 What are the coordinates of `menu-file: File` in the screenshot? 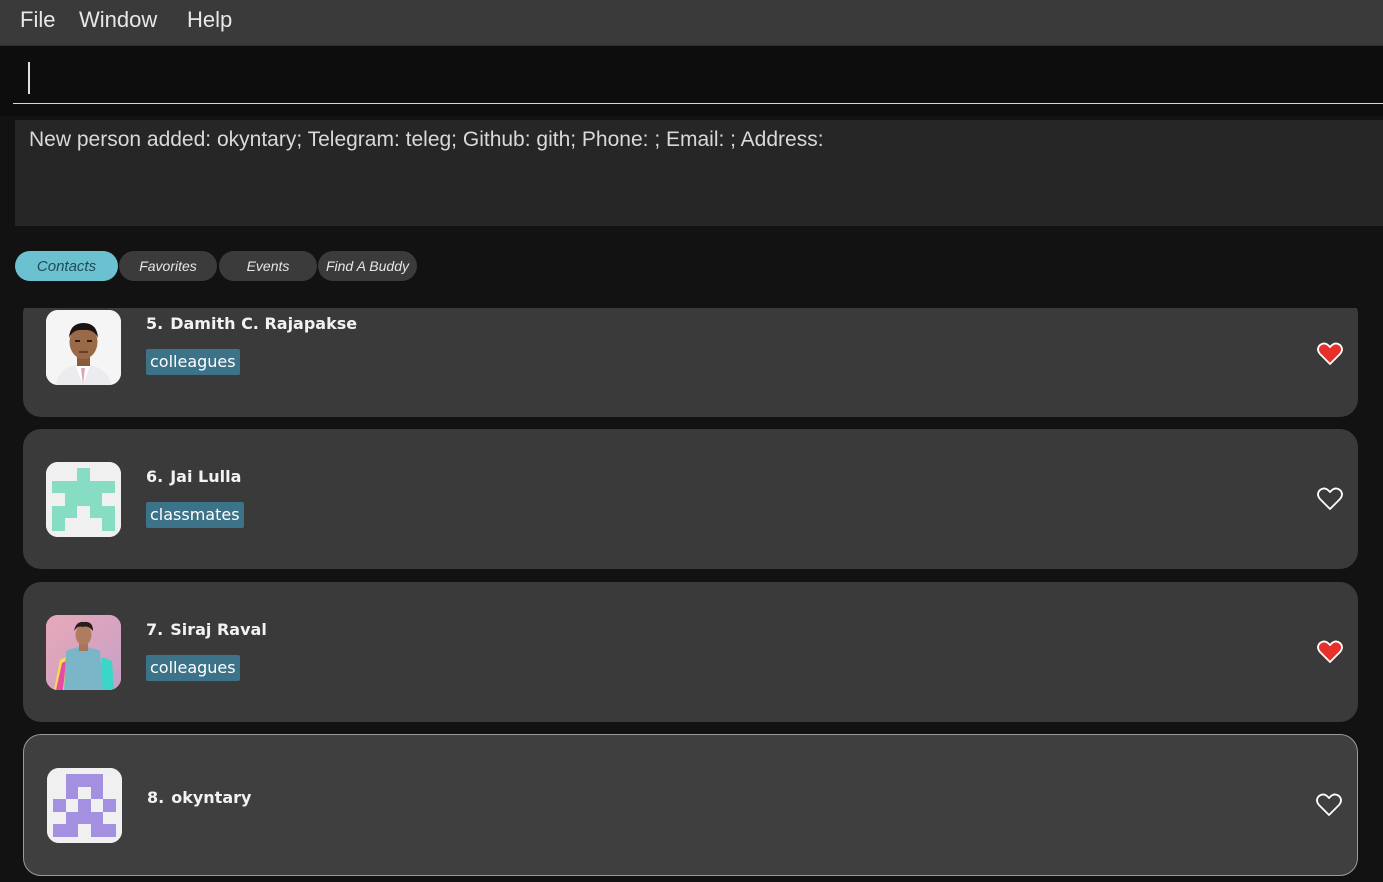 It's located at (37, 20).